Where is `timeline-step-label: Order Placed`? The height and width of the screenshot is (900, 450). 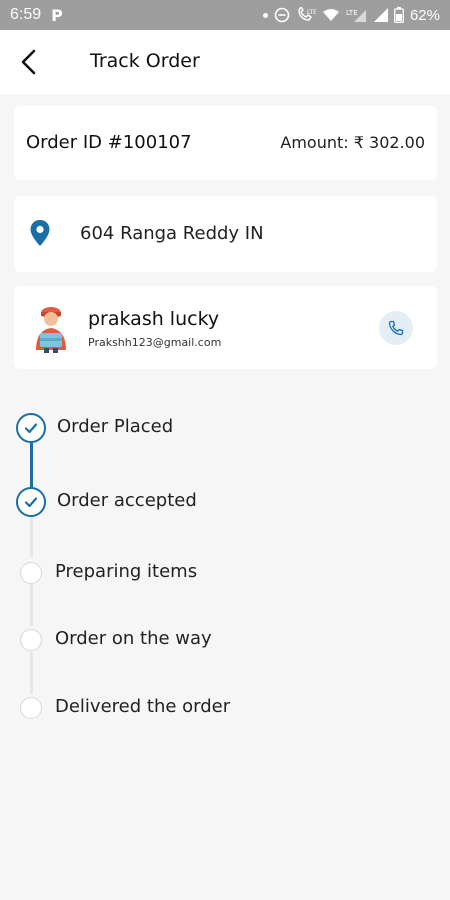 timeline-step-label: Order Placed is located at coordinates (115, 426).